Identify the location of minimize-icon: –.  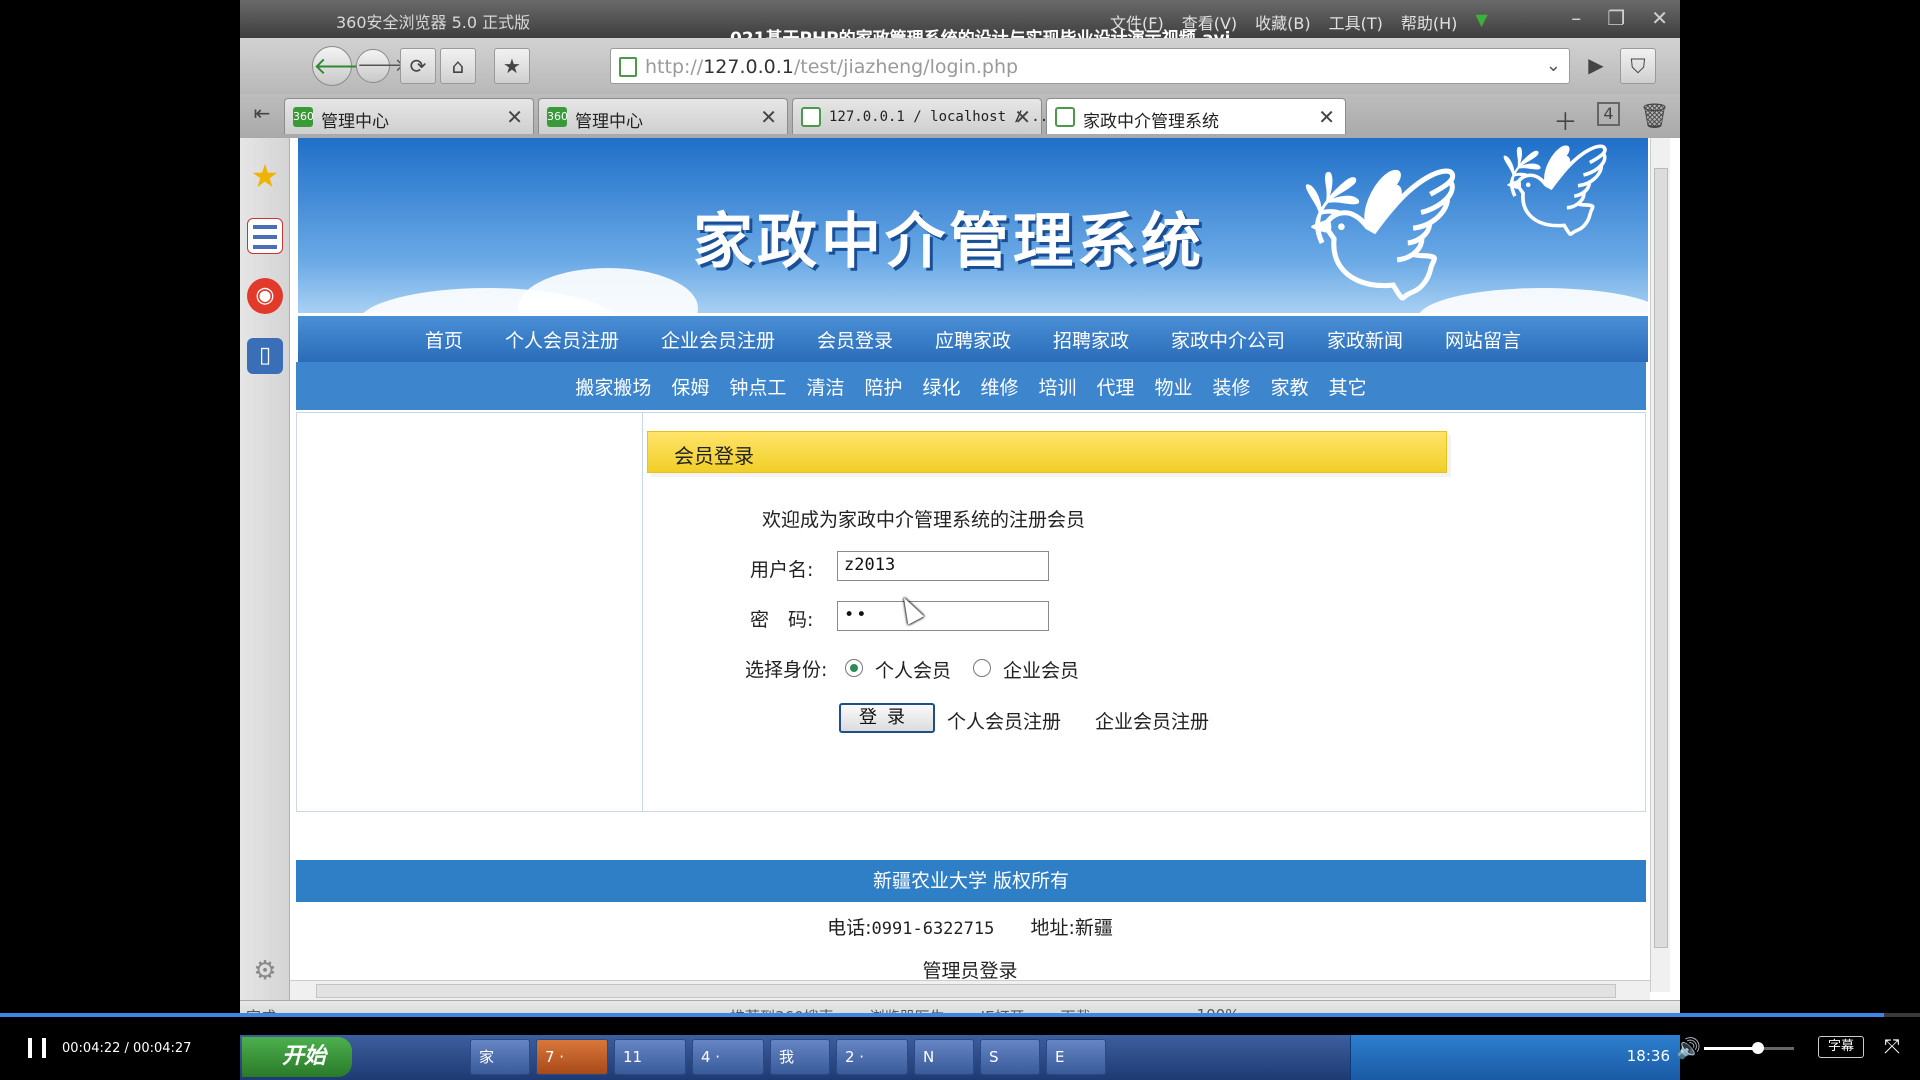
(1576, 18).